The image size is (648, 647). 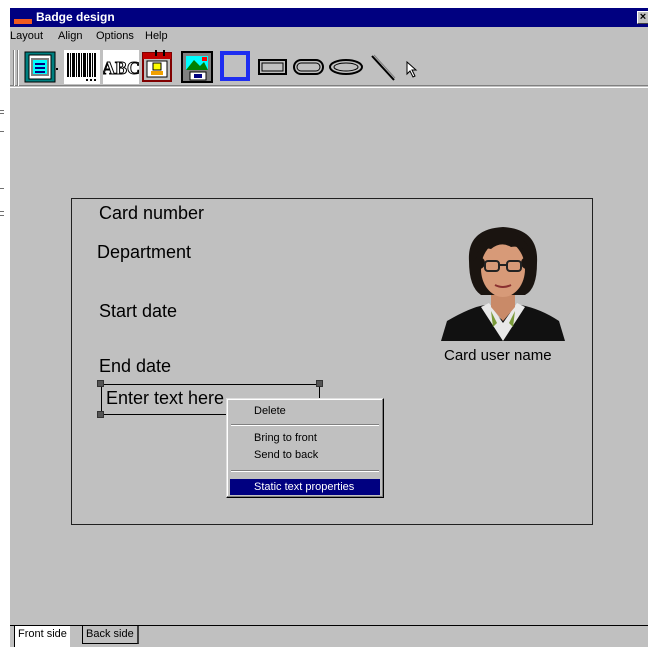 I want to click on resize-handle-top-right, so click(x=319, y=383).